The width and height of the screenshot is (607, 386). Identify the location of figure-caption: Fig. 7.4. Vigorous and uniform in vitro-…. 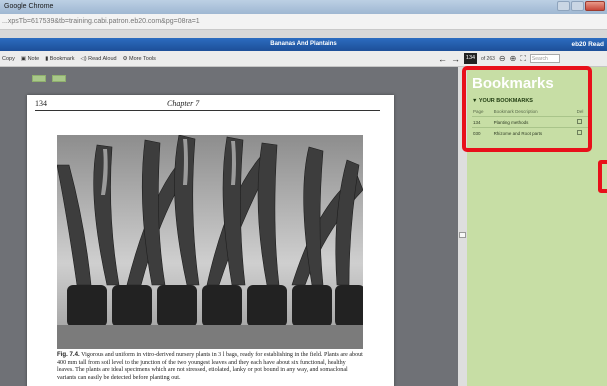
(210, 366).